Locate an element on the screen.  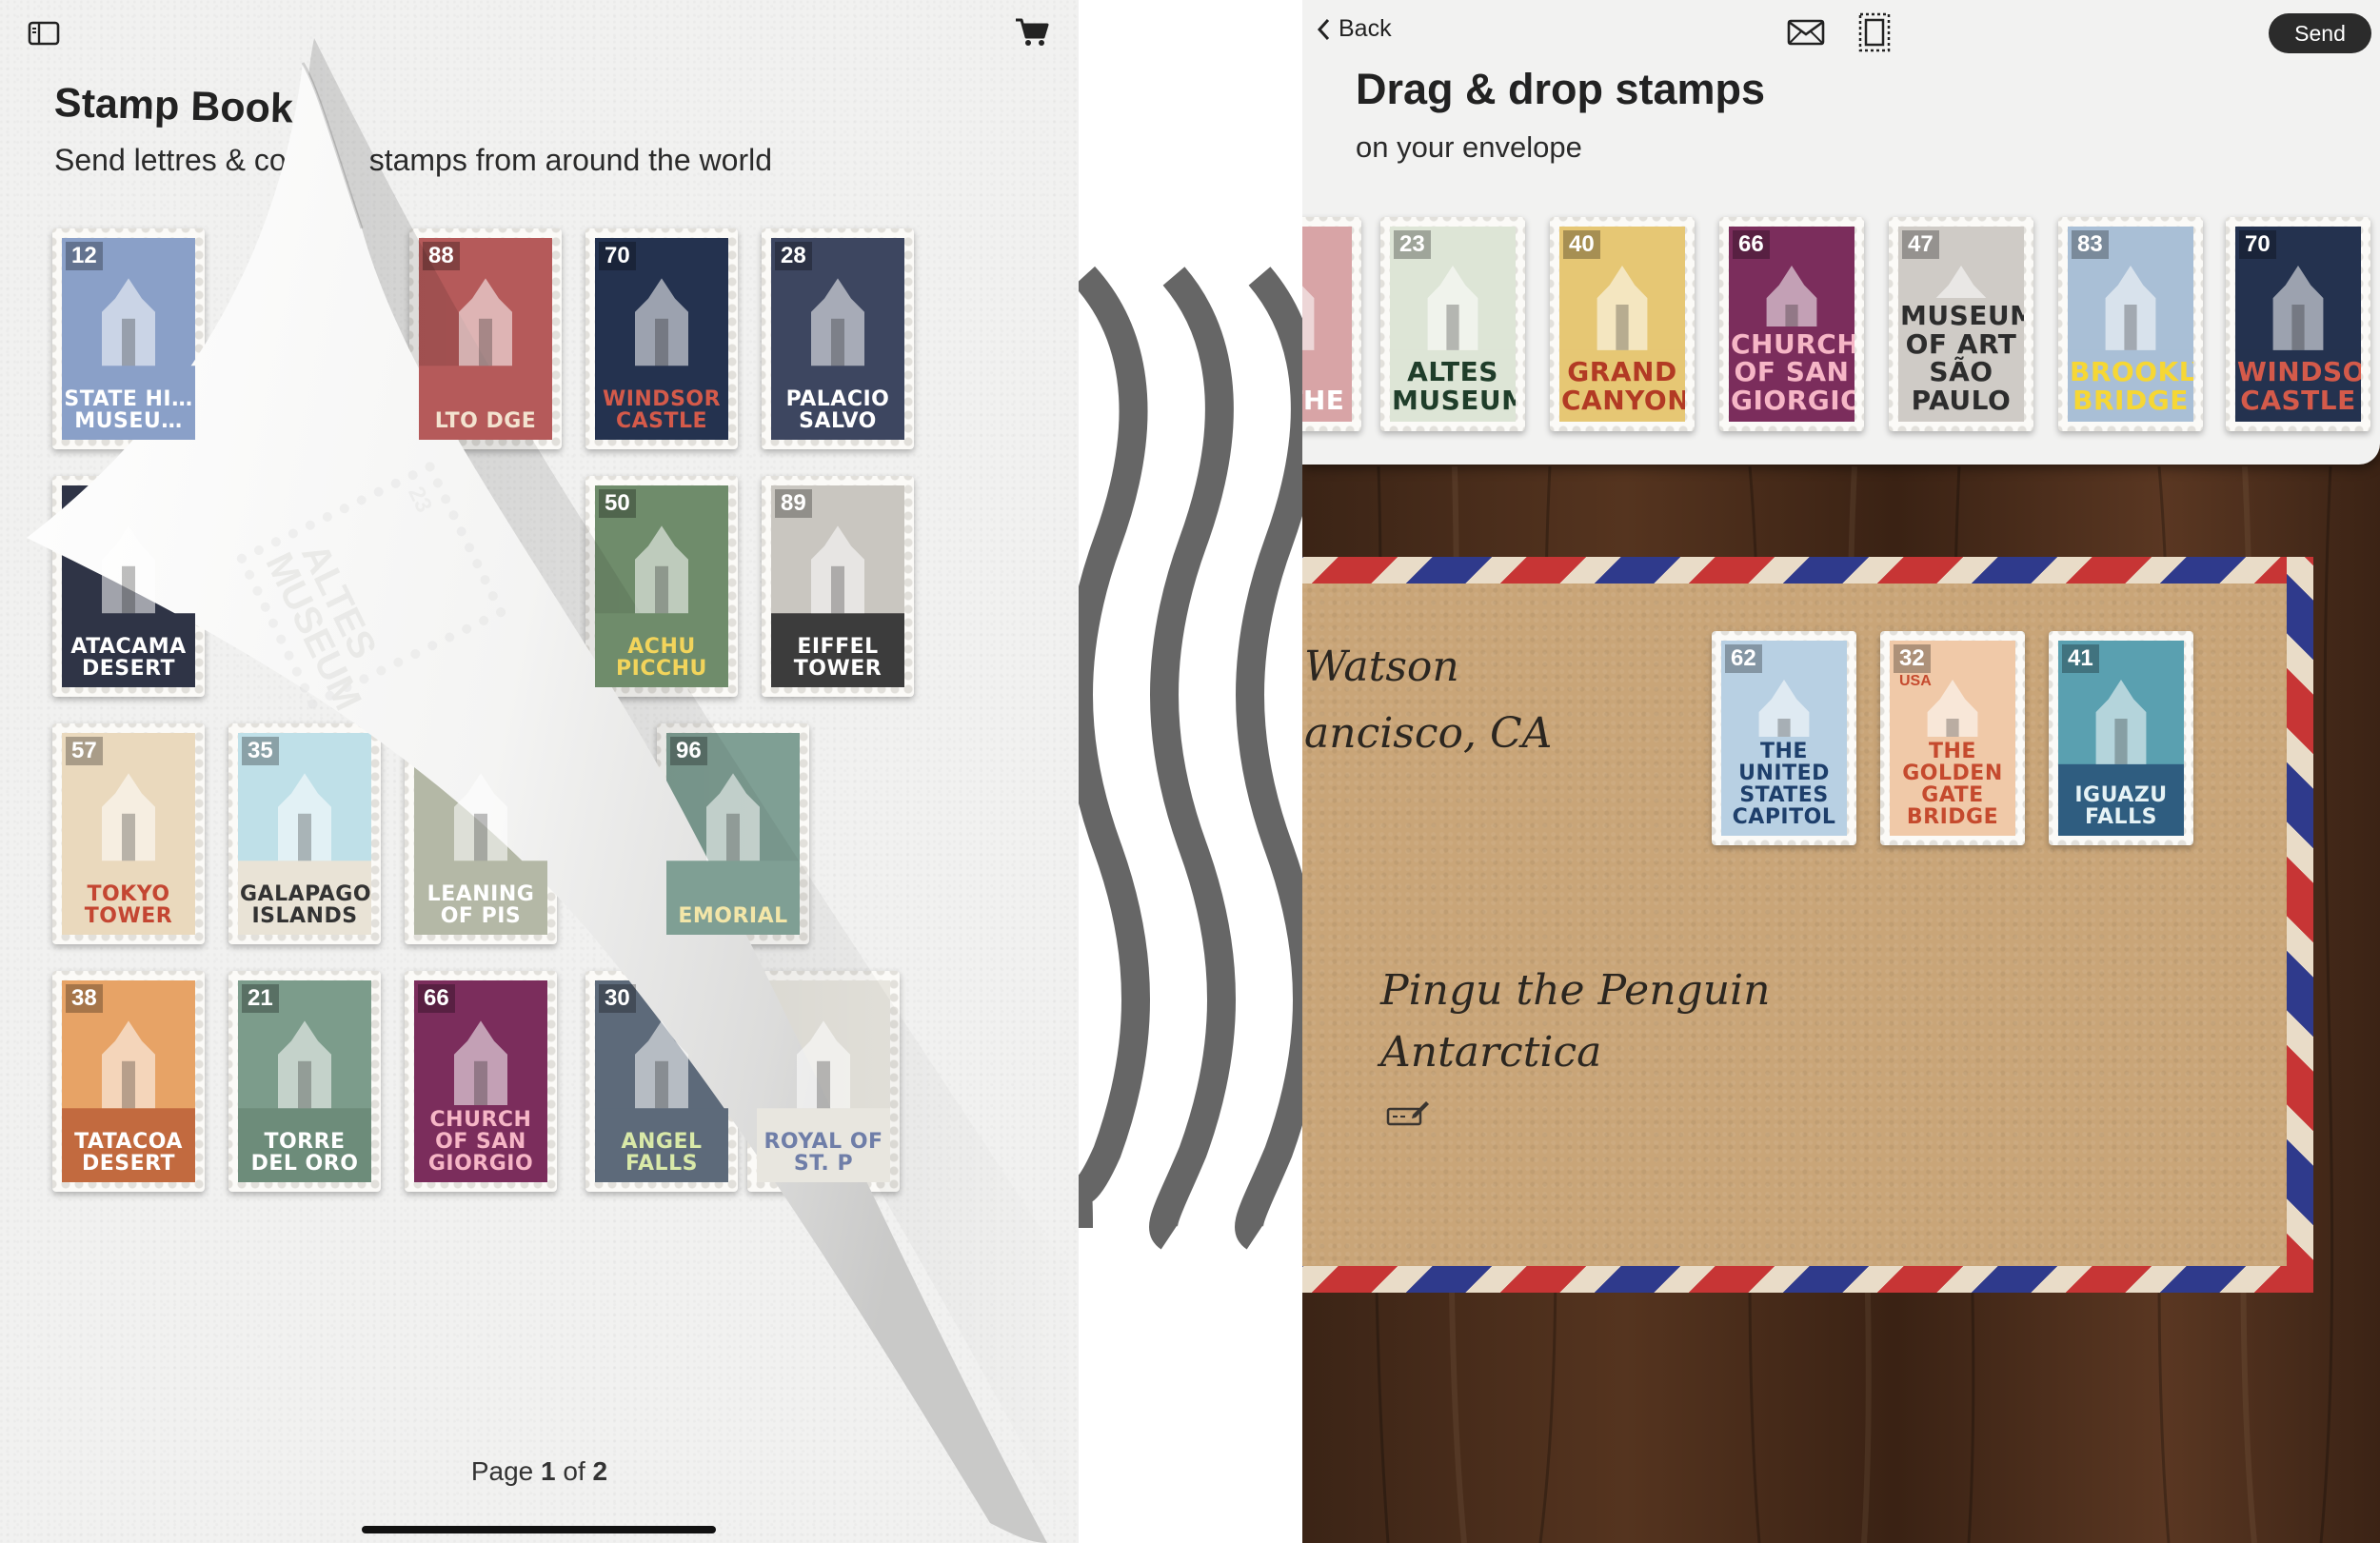
send-button: Send is located at coordinates (2320, 33).